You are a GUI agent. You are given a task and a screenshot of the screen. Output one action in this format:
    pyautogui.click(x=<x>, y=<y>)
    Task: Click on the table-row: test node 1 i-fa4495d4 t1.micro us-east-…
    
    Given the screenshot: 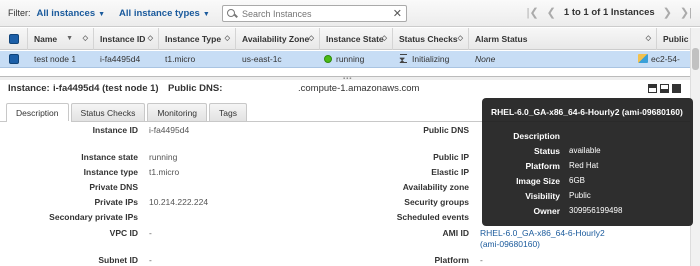 What is the action you would take?
    pyautogui.click(x=350, y=60)
    